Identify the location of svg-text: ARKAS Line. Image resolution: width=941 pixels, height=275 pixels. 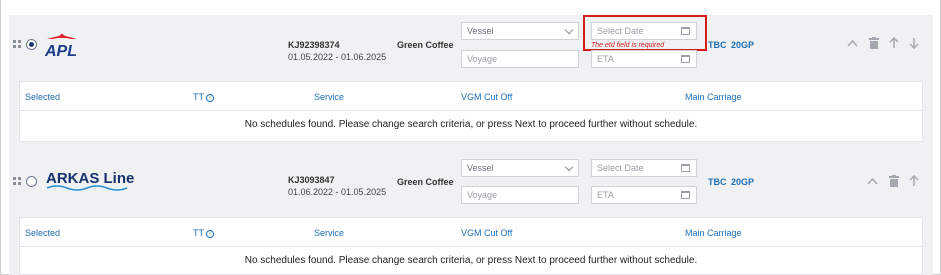
(90, 178).